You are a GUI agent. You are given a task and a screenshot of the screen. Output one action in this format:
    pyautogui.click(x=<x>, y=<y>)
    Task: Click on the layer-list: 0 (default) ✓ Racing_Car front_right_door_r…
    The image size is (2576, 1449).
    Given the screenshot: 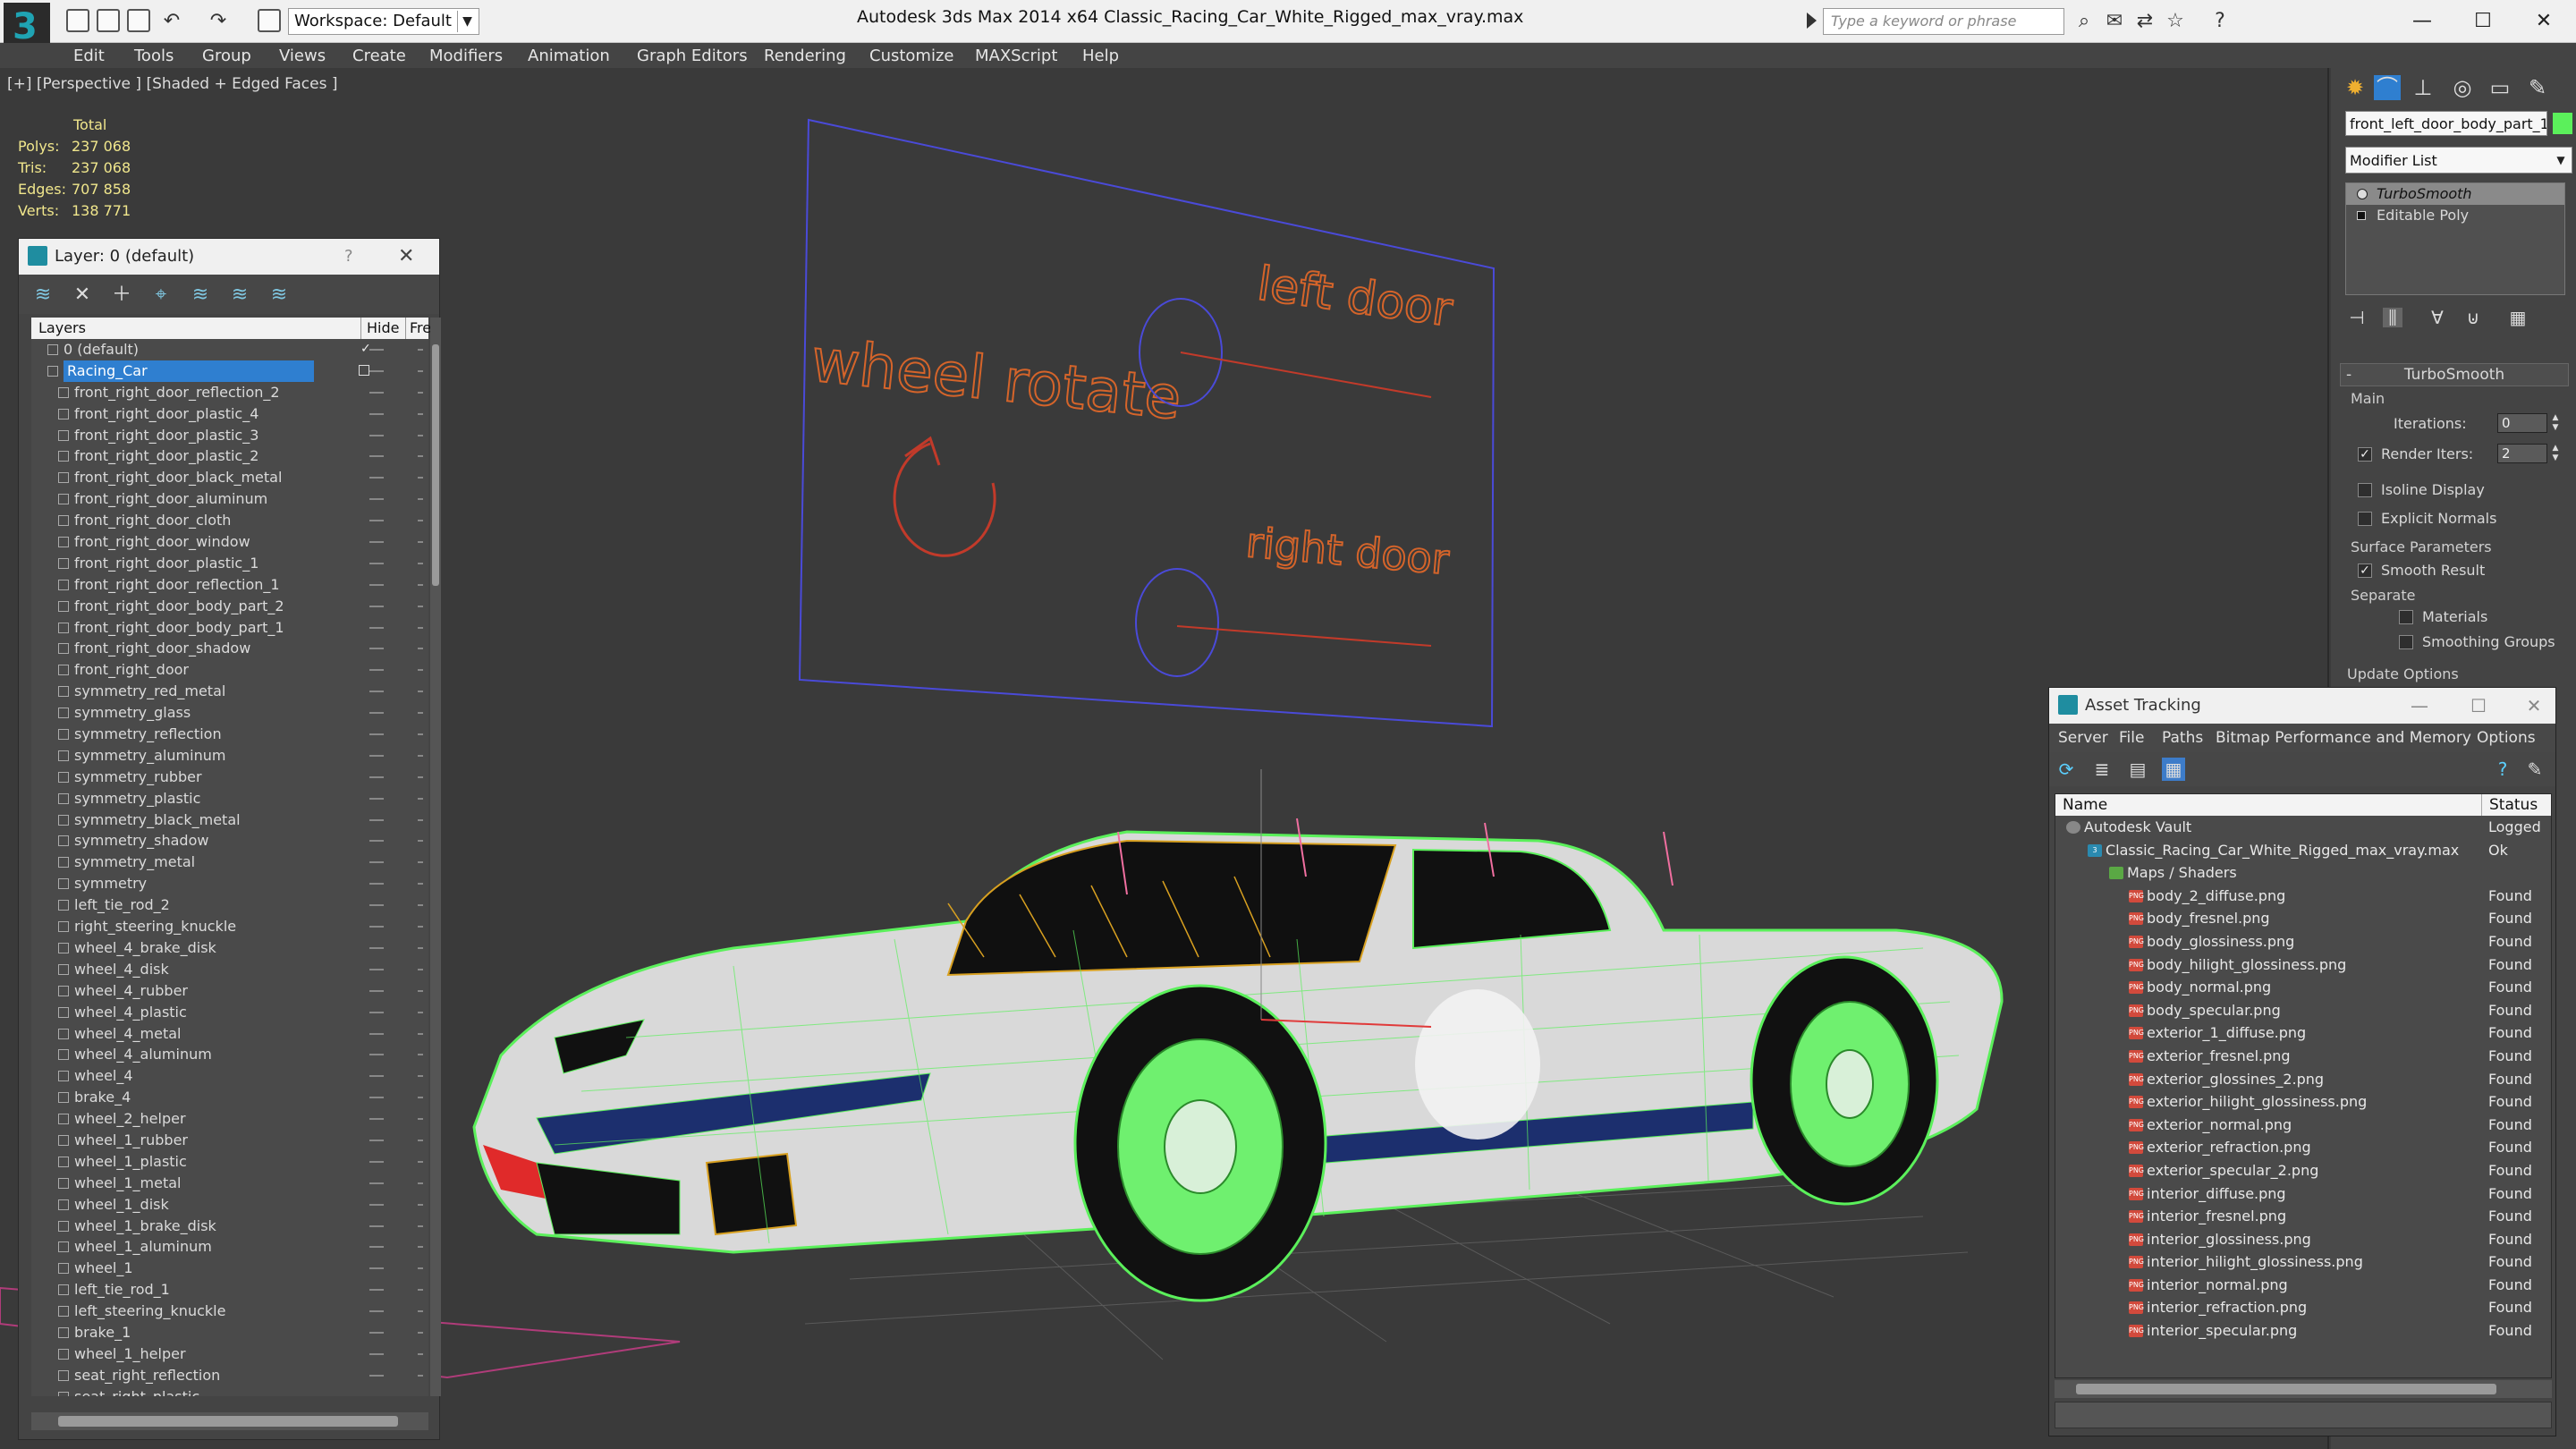 What is the action you would take?
    pyautogui.click(x=229, y=867)
    